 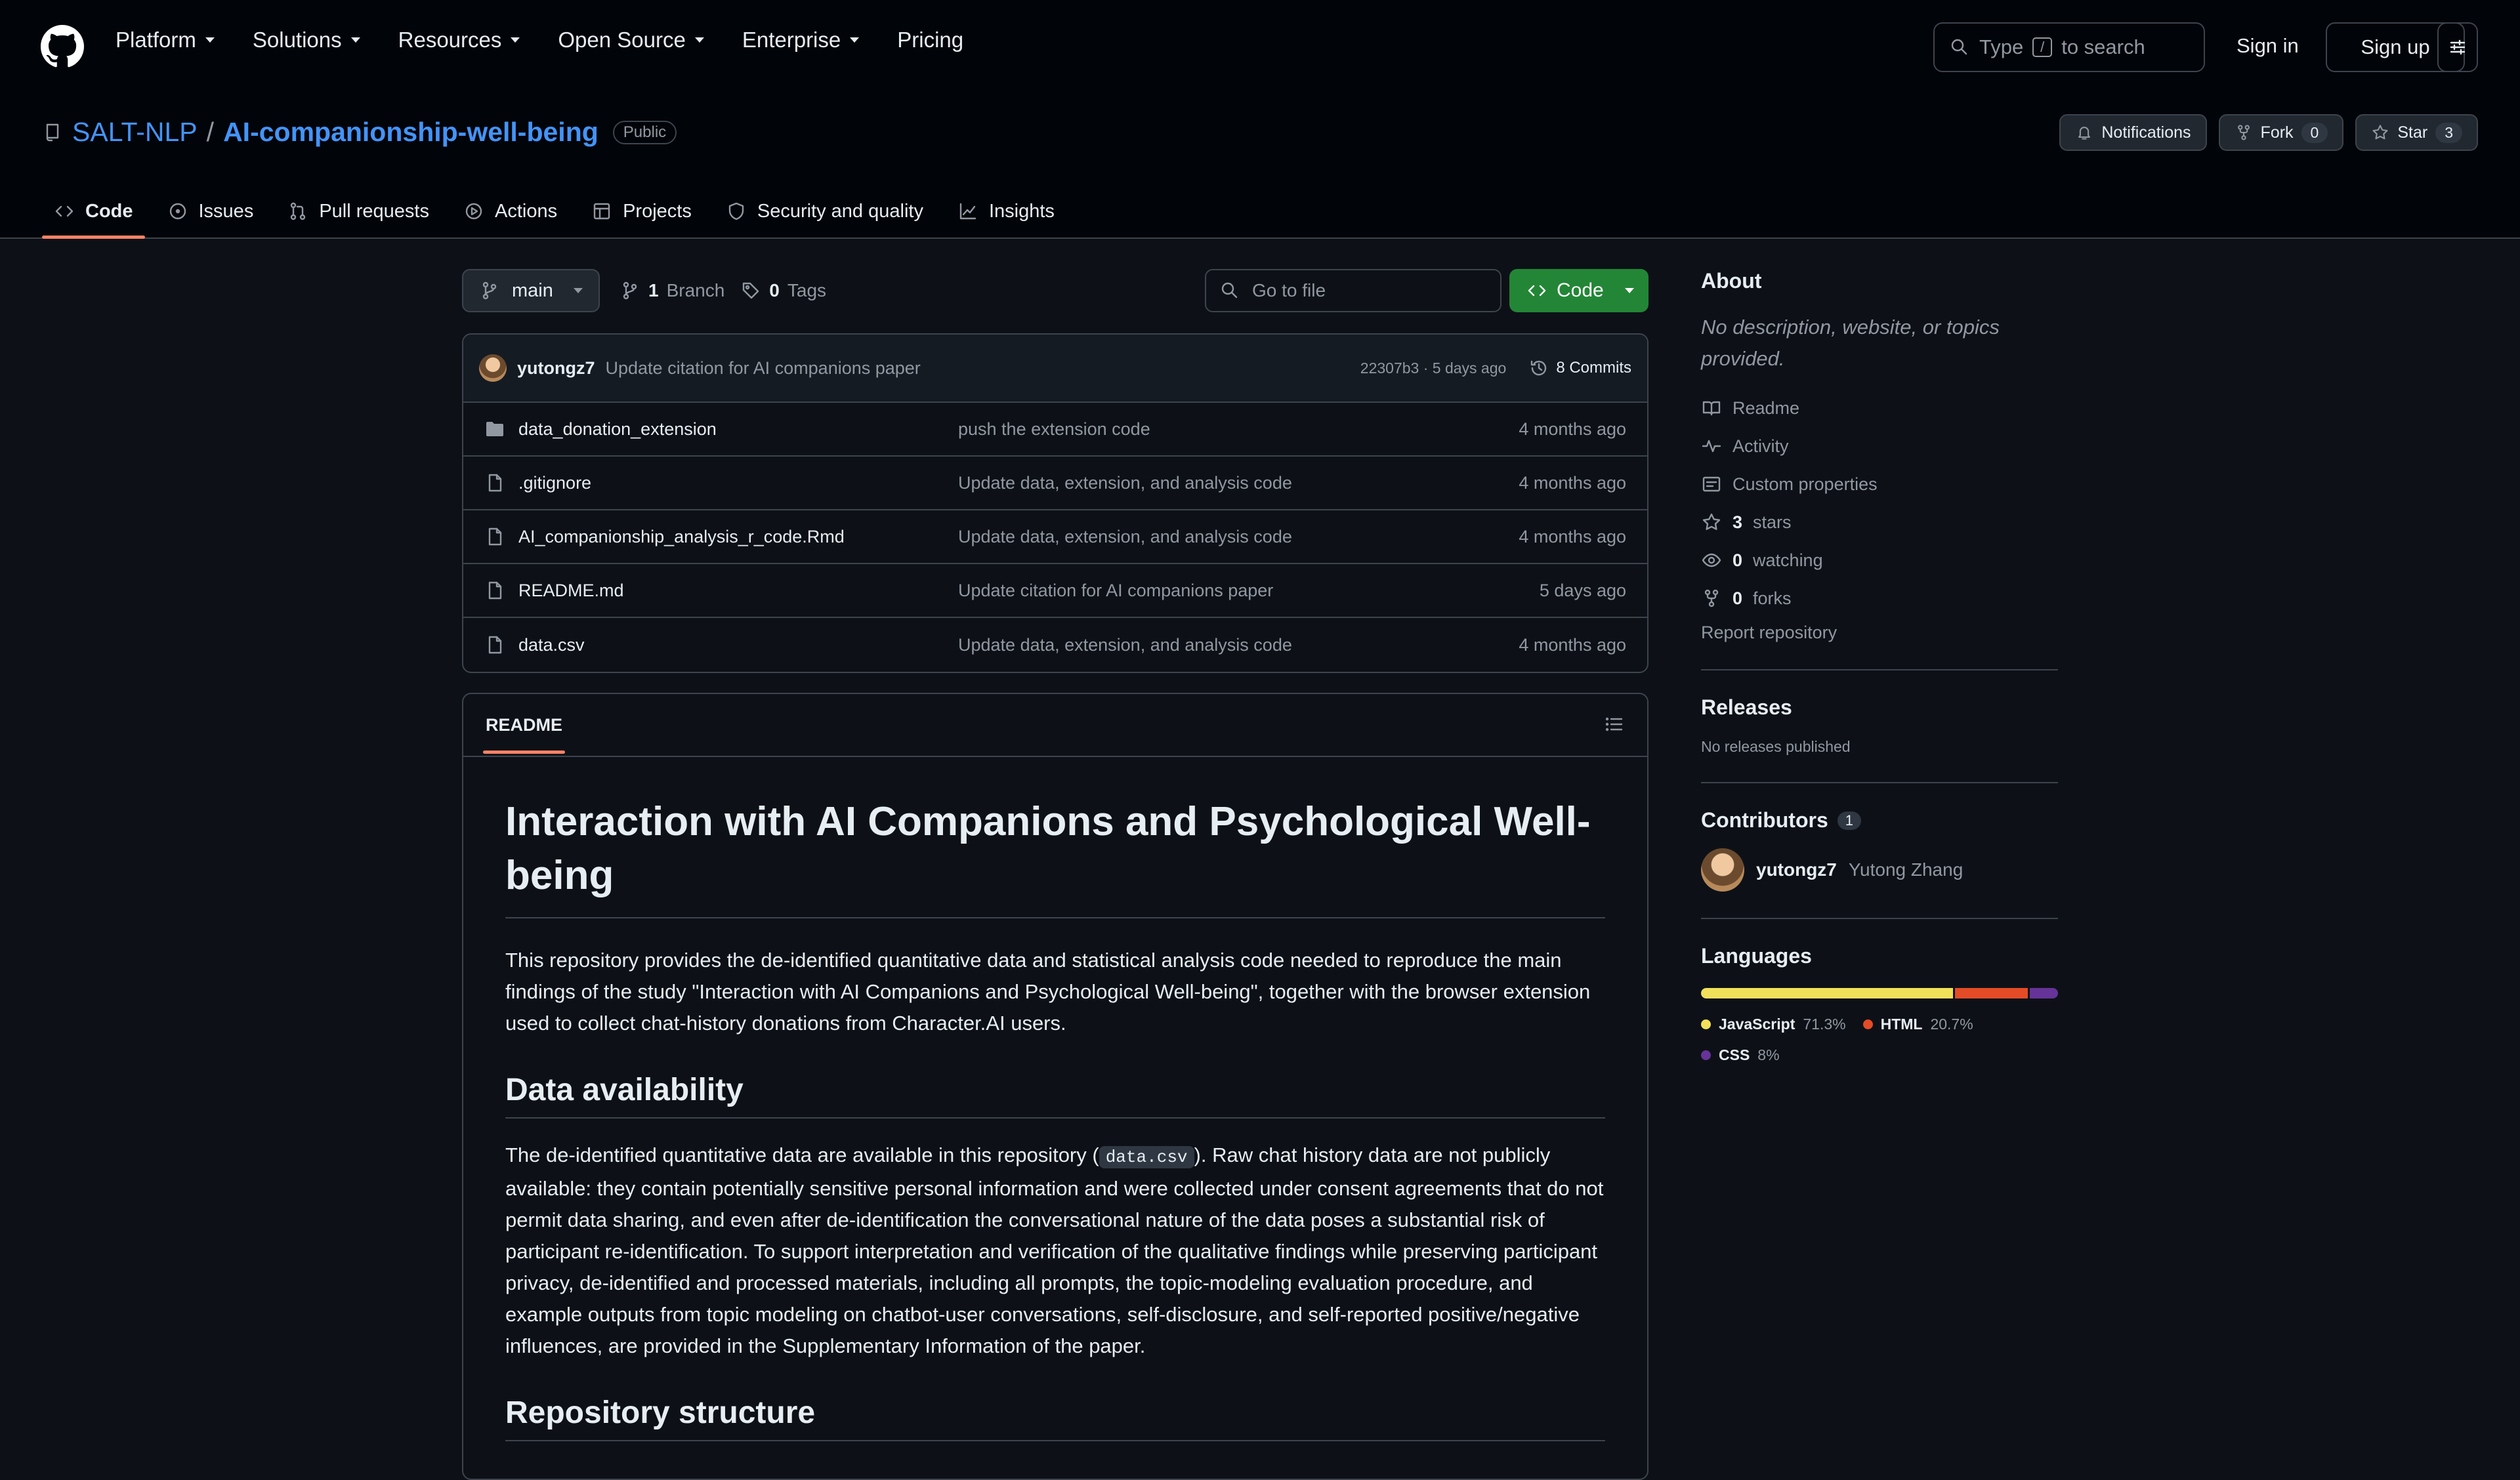 I want to click on repo-name-link: AI-companionship-well-being, so click(x=410, y=132).